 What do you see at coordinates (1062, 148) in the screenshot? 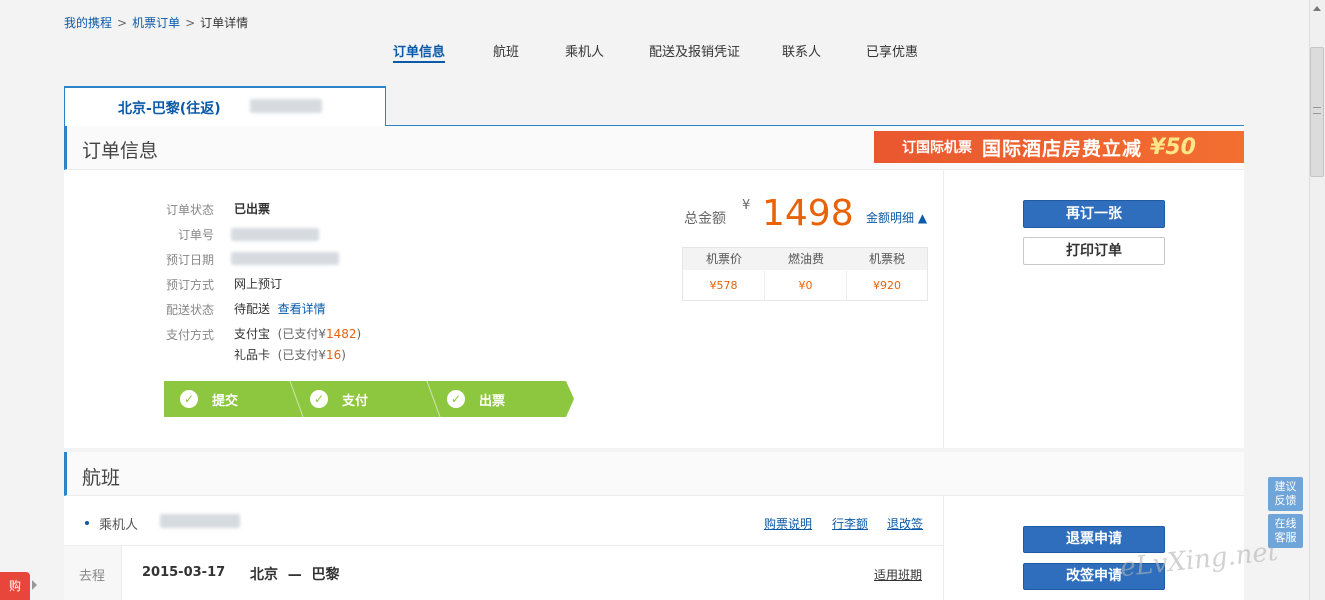
I see `promo-text-2: 国际酒店房费立减` at bounding box center [1062, 148].